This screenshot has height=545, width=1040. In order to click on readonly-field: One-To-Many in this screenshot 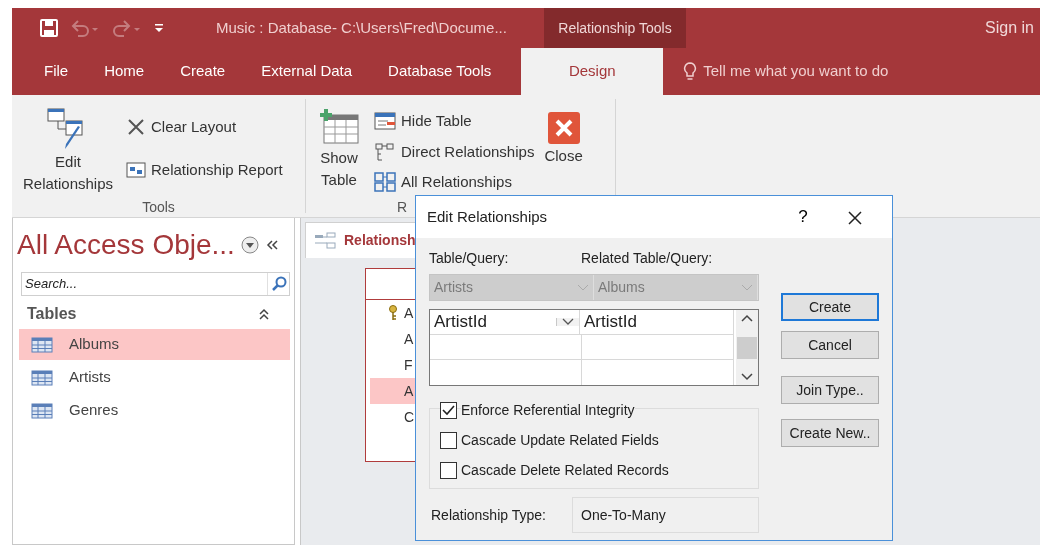, I will do `click(665, 515)`.